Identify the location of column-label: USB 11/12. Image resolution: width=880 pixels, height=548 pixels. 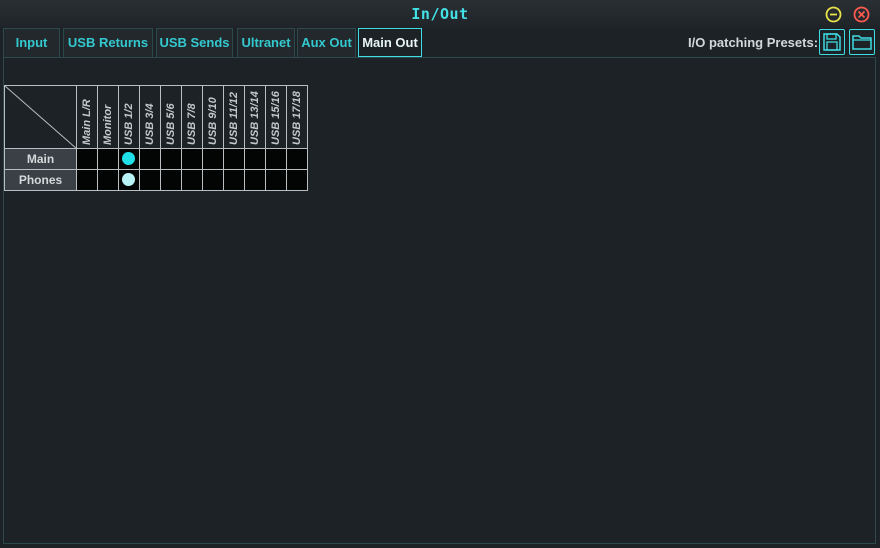
(234, 118).